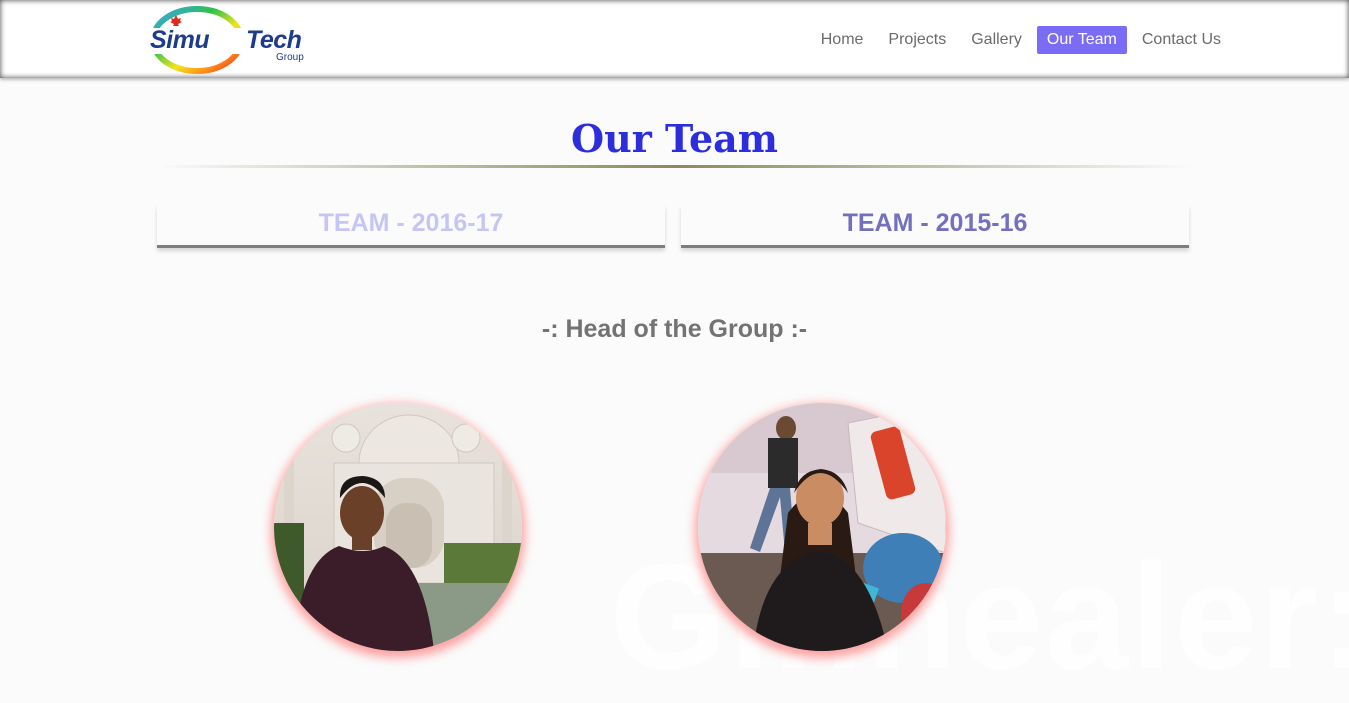  What do you see at coordinates (842, 40) in the screenshot?
I see `nav-home: Home` at bounding box center [842, 40].